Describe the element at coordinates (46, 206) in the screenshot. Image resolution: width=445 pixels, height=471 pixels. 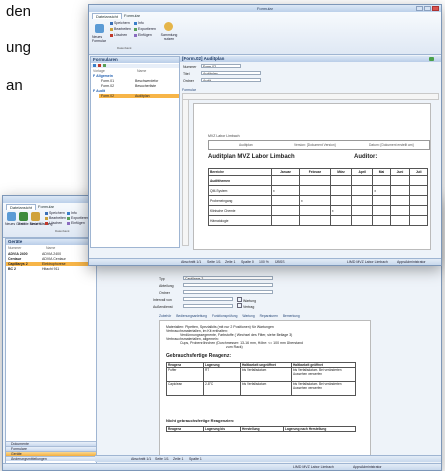
I see `back-tab-formular: Formular` at that location.